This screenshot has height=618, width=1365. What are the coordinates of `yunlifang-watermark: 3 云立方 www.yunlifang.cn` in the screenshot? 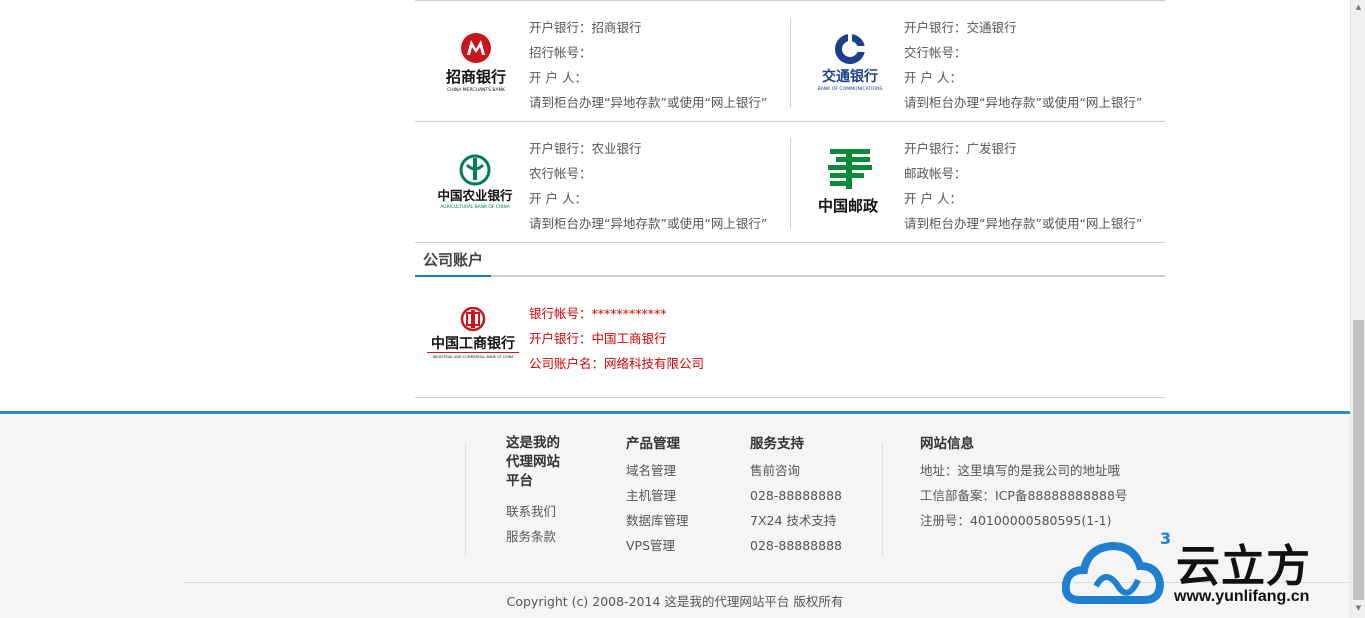 It's located at (1206, 570).